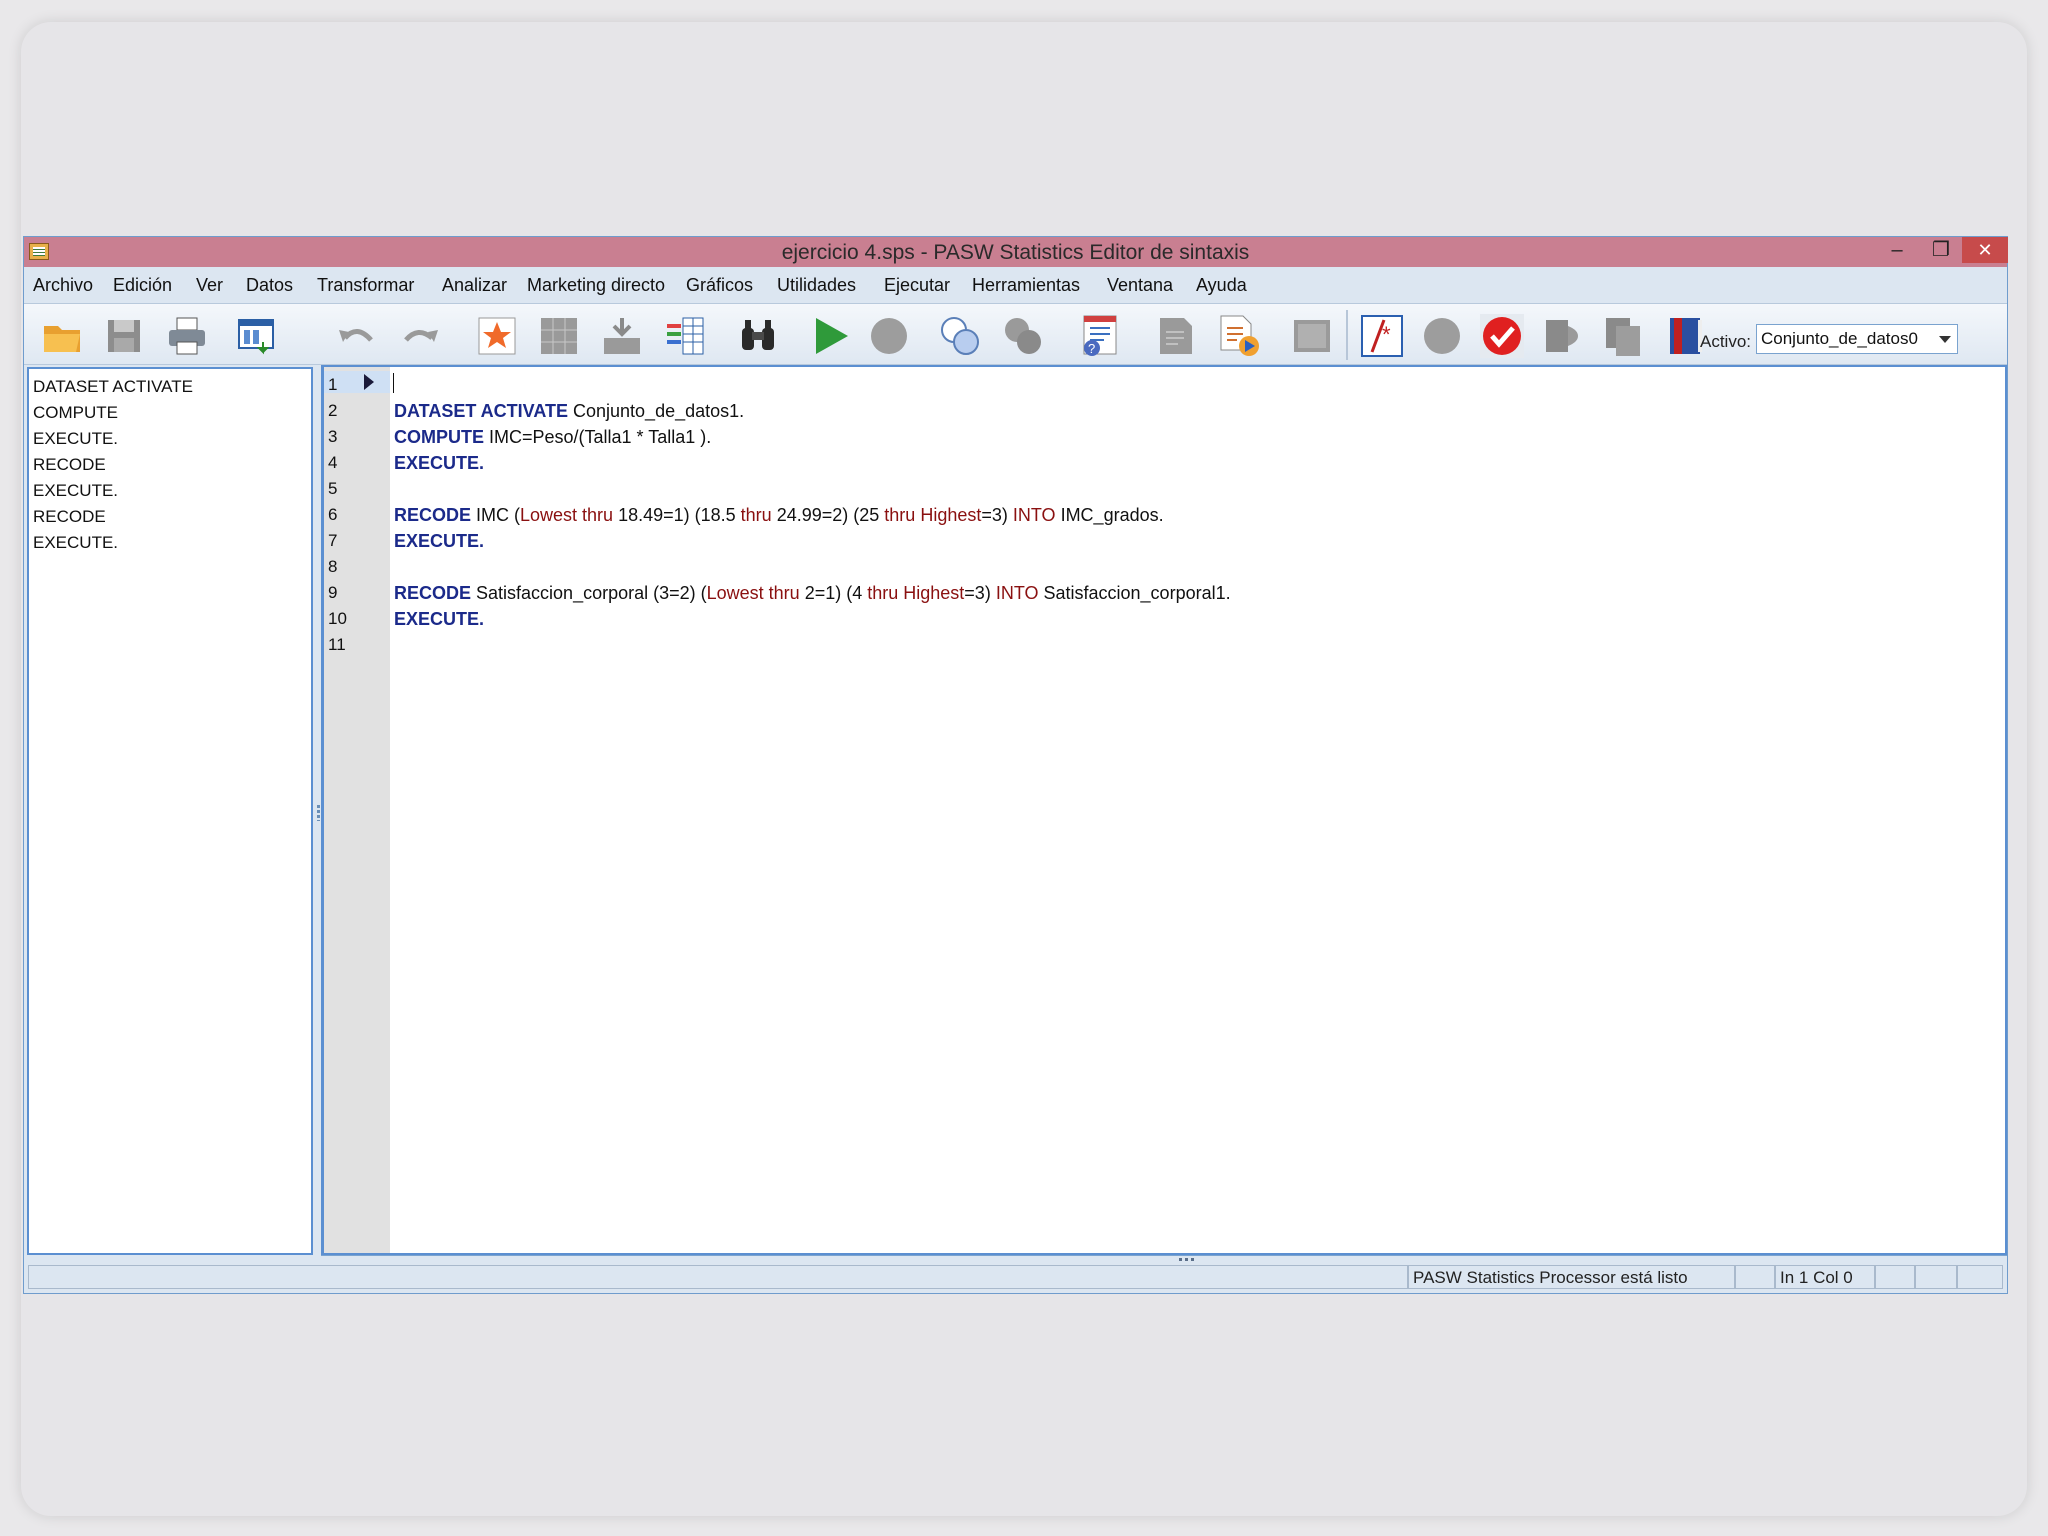  Describe the element at coordinates (1562, 336) in the screenshot. I see `grey-book-icon` at that location.